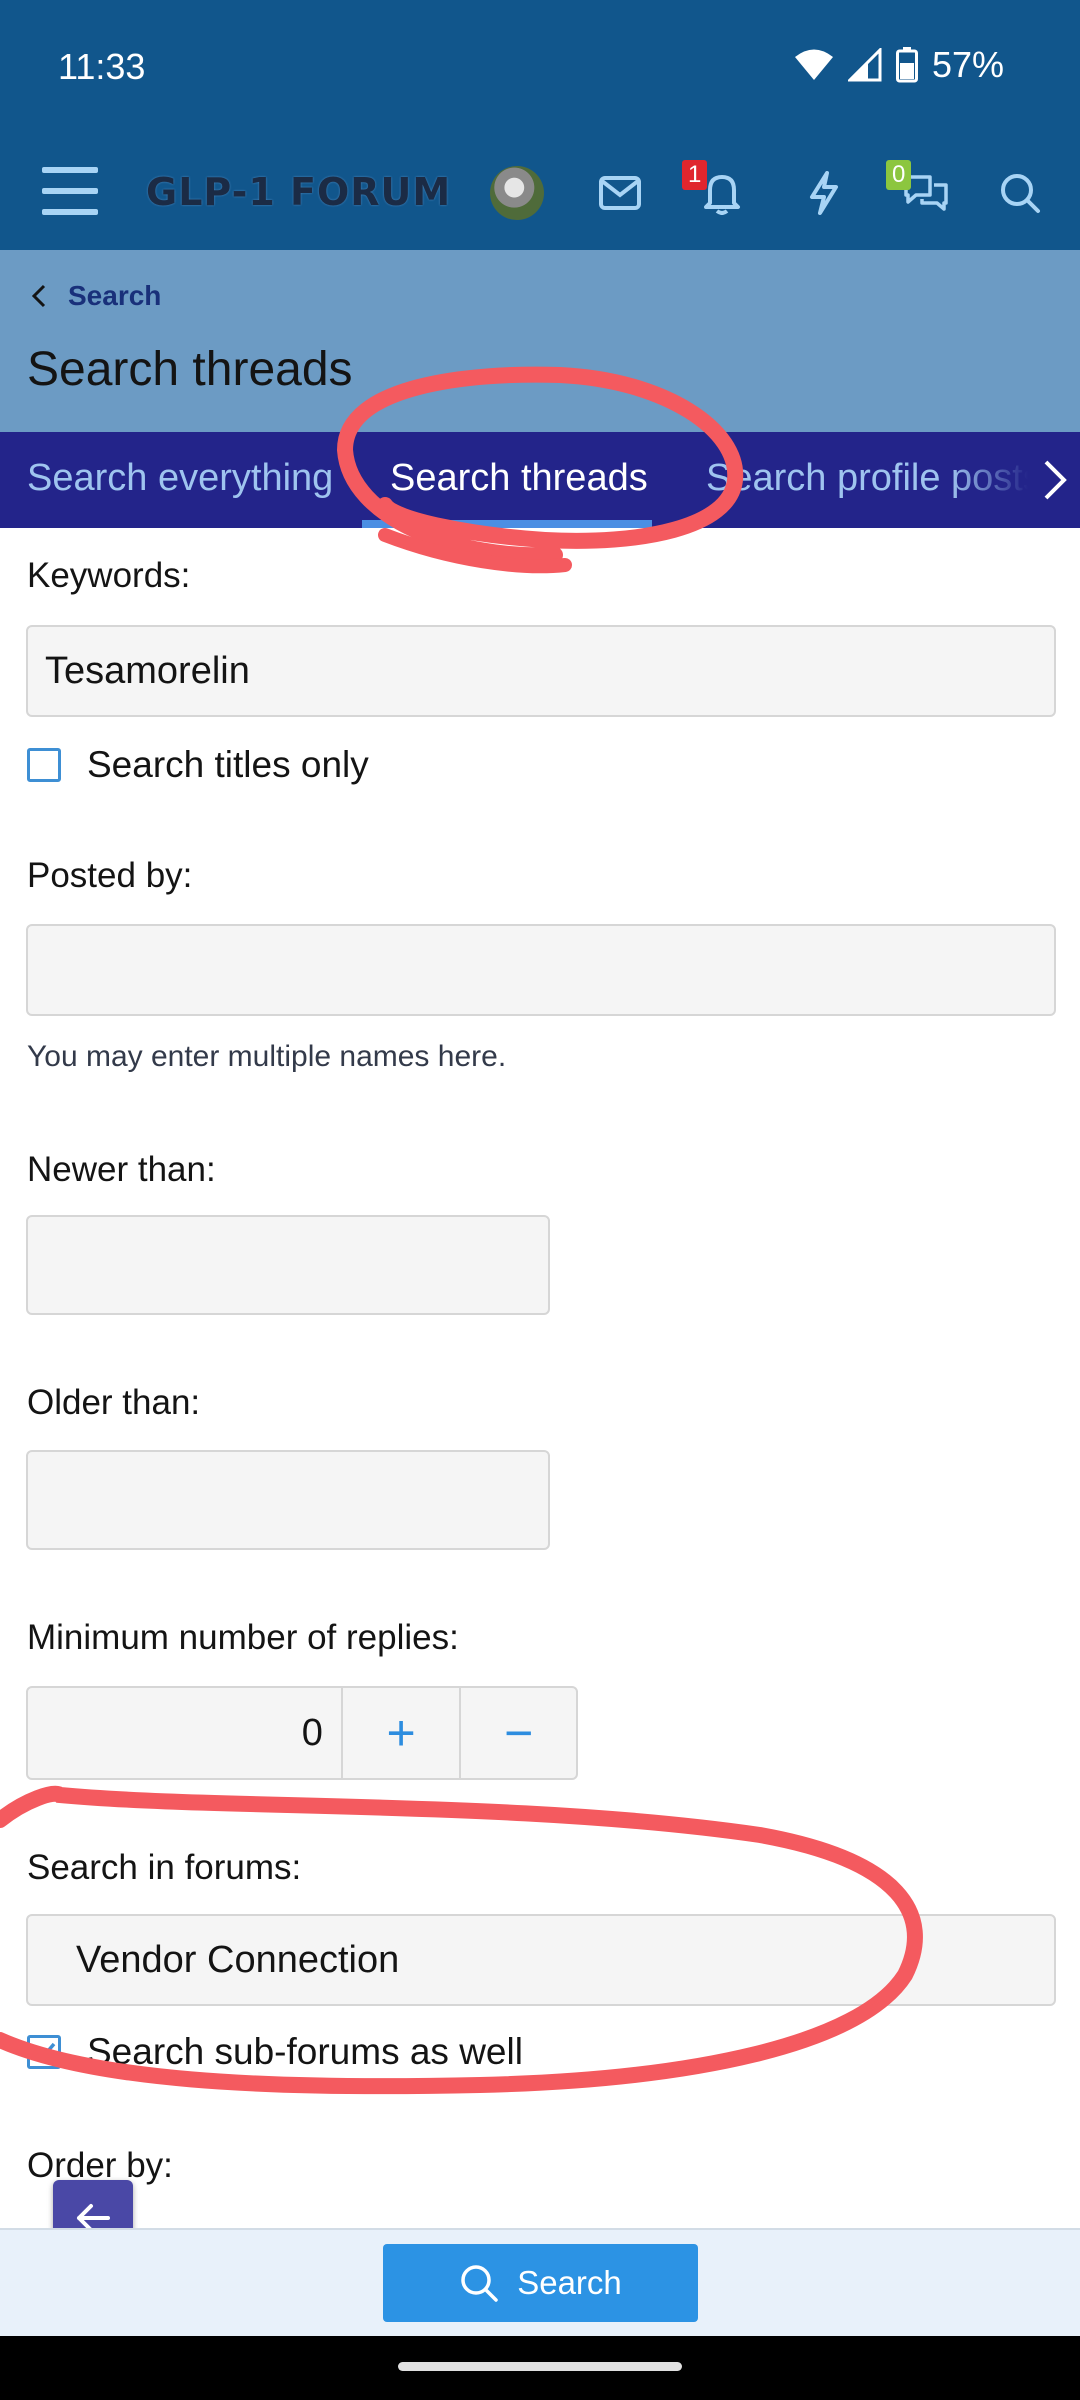  Describe the element at coordinates (967, 64) in the screenshot. I see `battery-percent: 57%` at that location.